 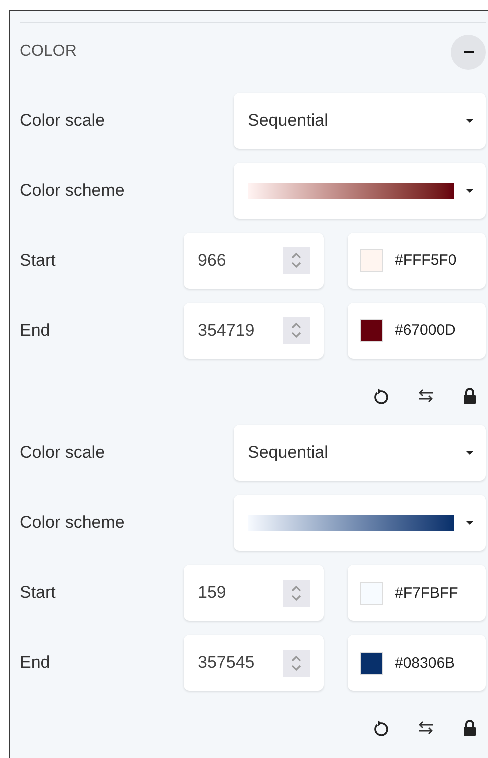 I want to click on number-field: 357545, so click(x=254, y=663).